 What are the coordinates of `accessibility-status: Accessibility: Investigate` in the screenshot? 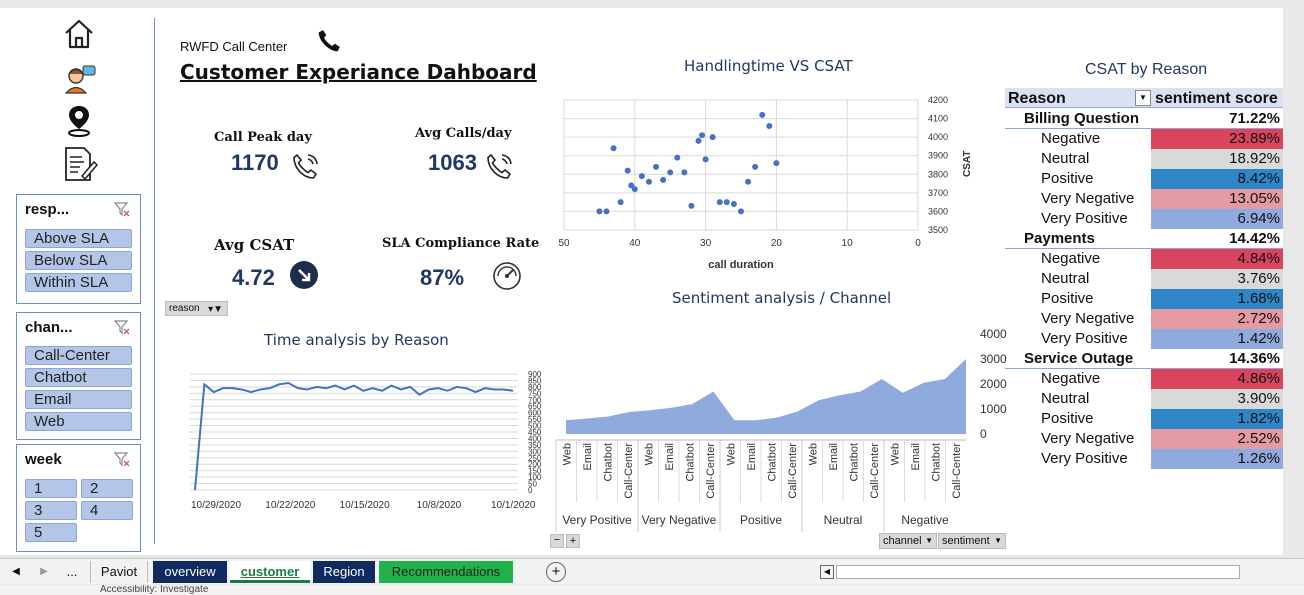 It's located at (154, 590).